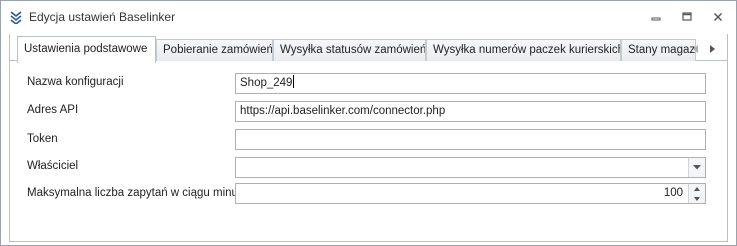 The height and width of the screenshot is (246, 737). What do you see at coordinates (470, 83) in the screenshot?
I see `config-name-input: Shop_249` at bounding box center [470, 83].